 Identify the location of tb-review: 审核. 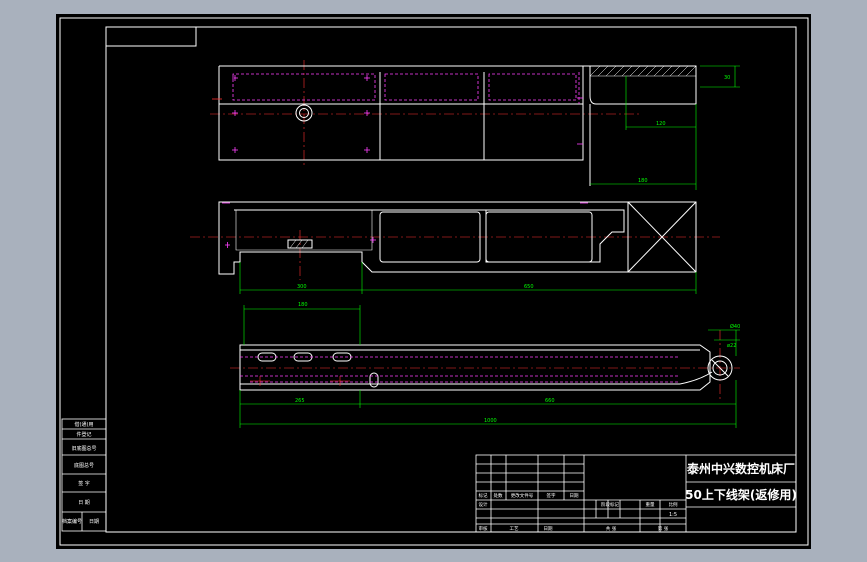
(483, 528).